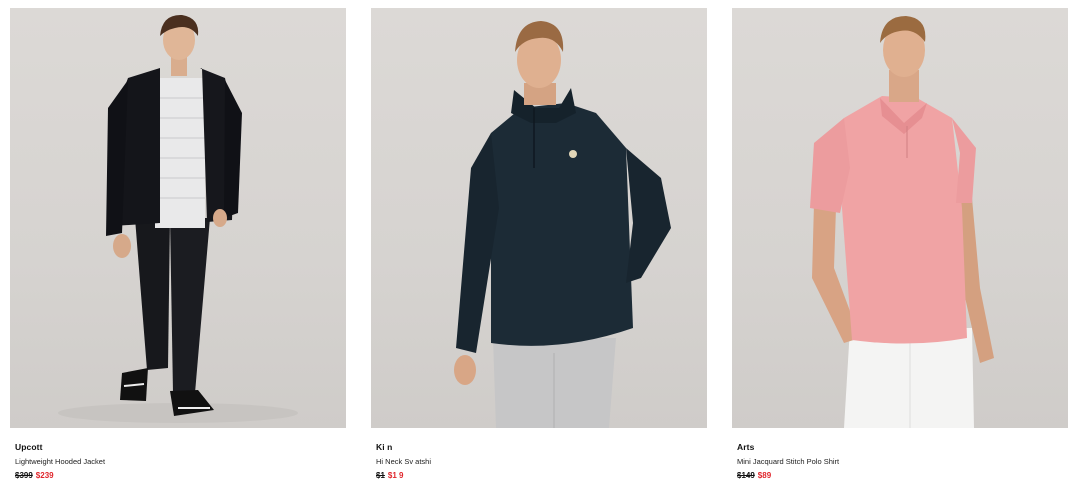  I want to click on product-description: Lightweight Hooded Jacket, so click(178, 461).